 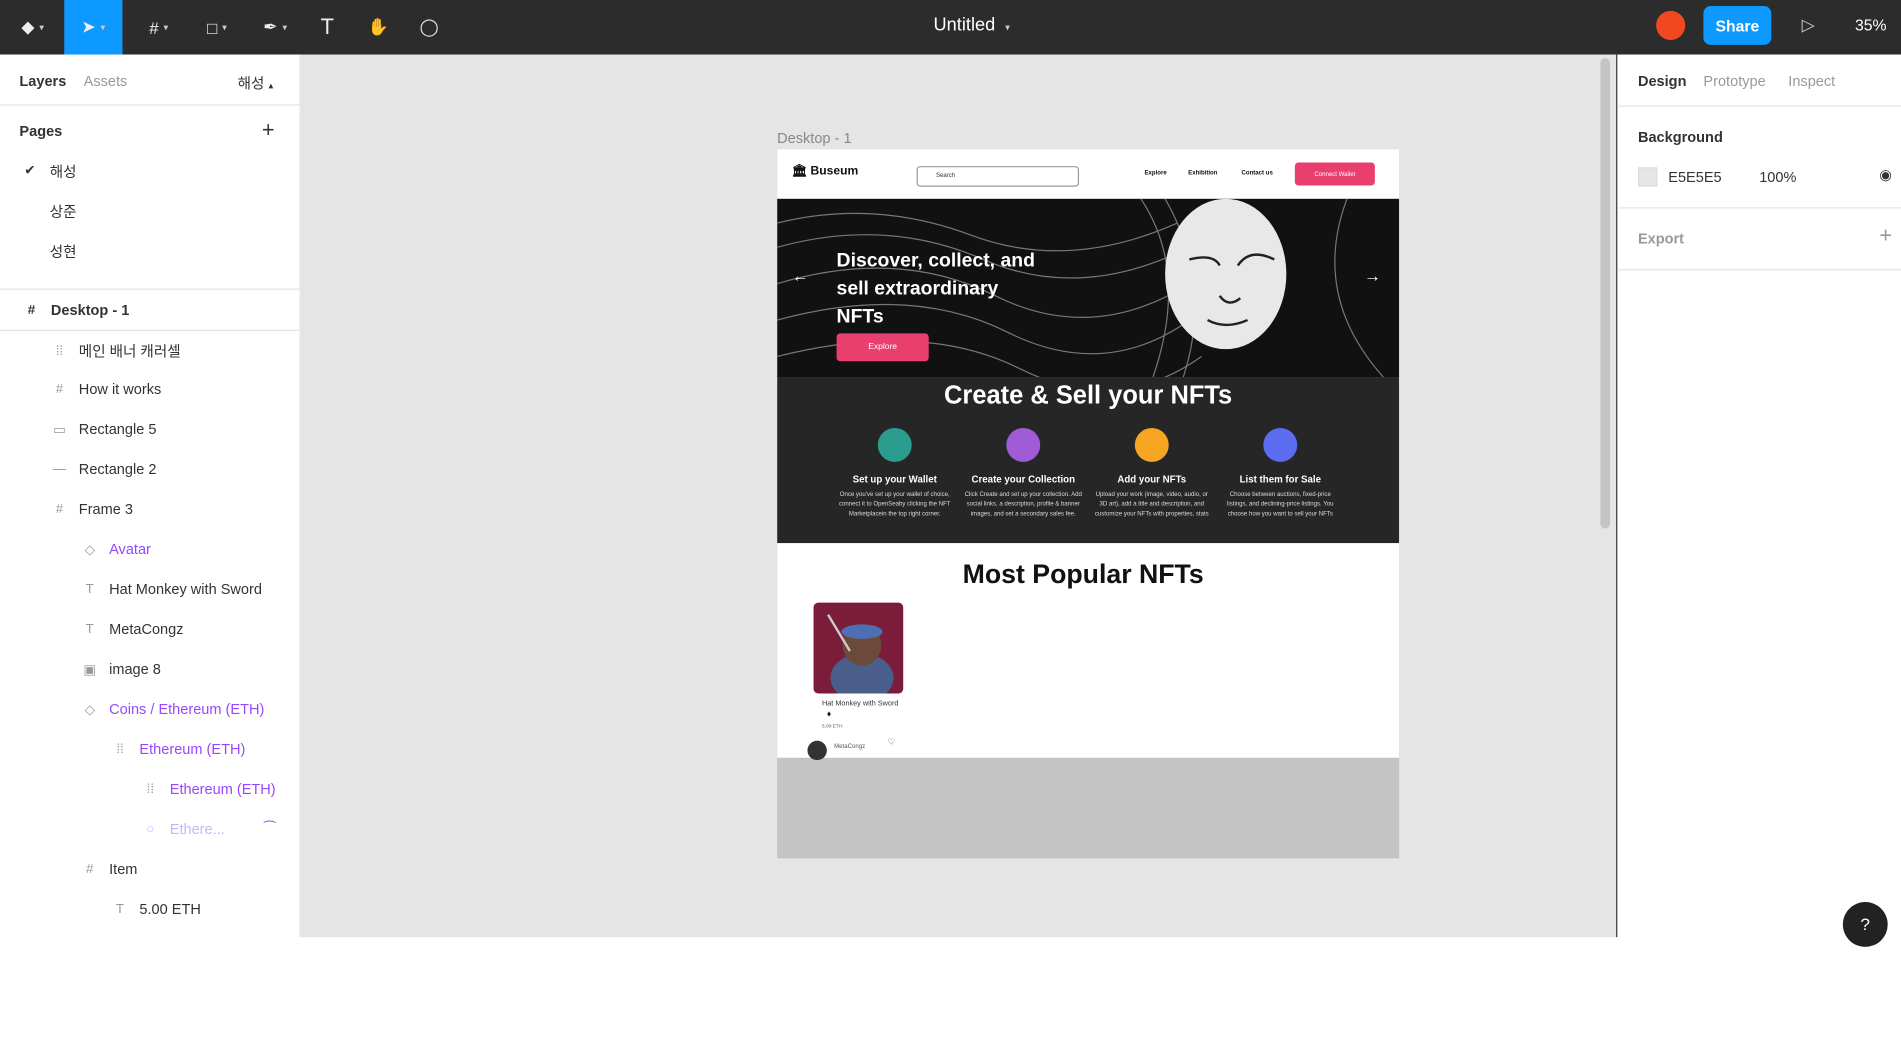 What do you see at coordinates (1777, 177) in the screenshot?
I see `background-opacity: 100%` at bounding box center [1777, 177].